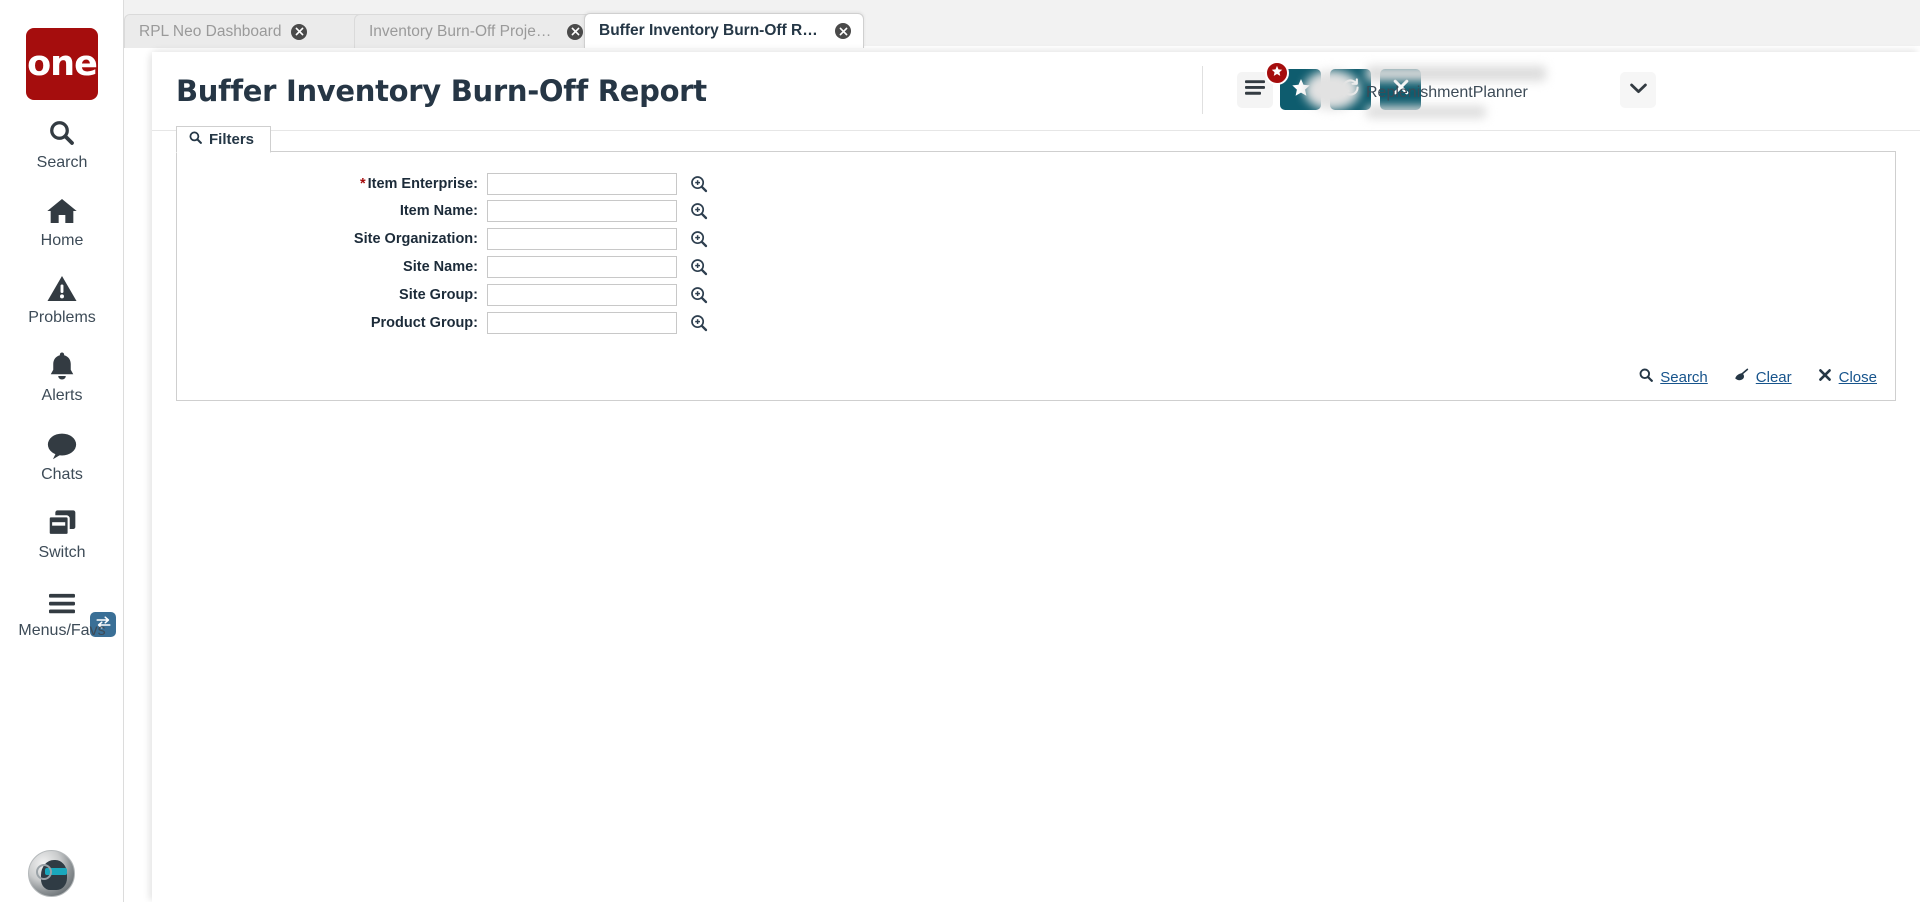  I want to click on sidebar-item-switch: Switch, so click(62, 530).